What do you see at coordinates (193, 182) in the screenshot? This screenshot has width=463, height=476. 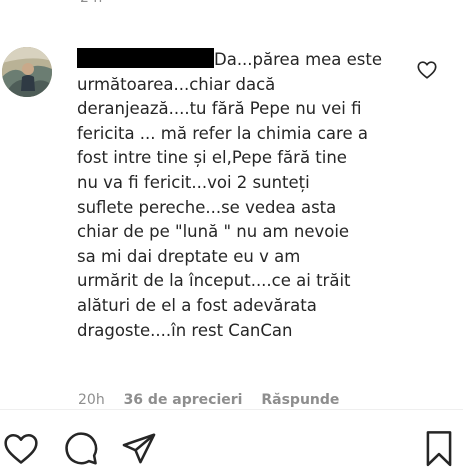 I see `comment-text-line: nu va fi fericit...voi 2 sunteți` at bounding box center [193, 182].